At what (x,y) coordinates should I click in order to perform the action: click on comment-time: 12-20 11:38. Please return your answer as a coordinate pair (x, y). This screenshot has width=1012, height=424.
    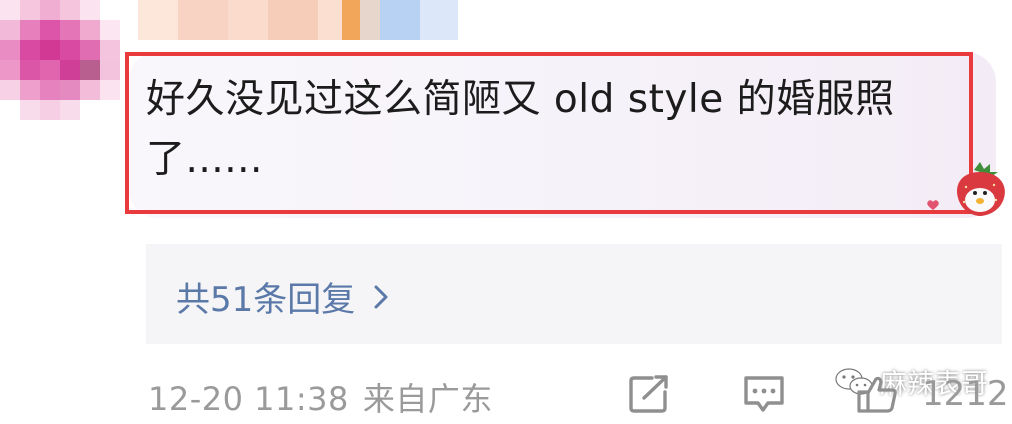
    Looking at the image, I should click on (248, 399).